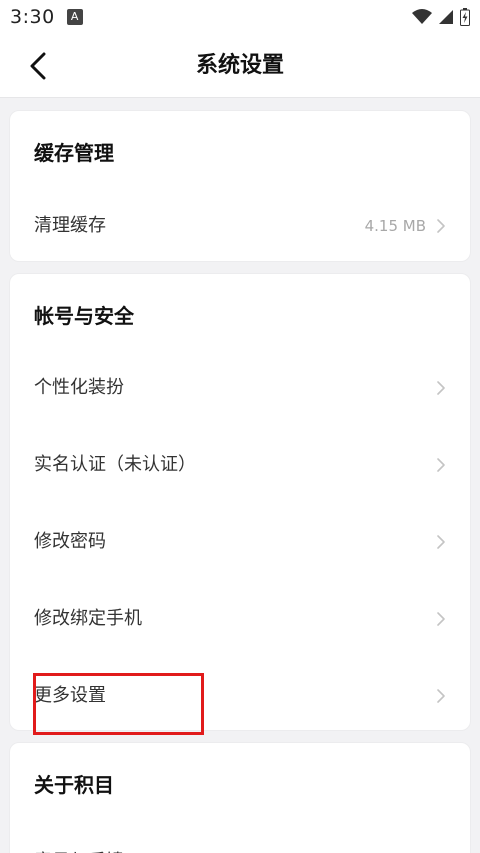 This screenshot has width=480, height=853. What do you see at coordinates (395, 226) in the screenshot?
I see `cache-size-value: 4.15 MB` at bounding box center [395, 226].